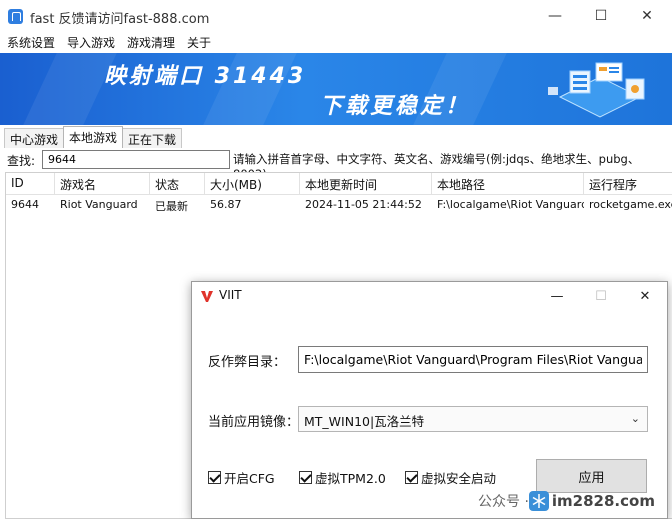 The height and width of the screenshot is (519, 672). Describe the element at coordinates (395, 106) in the screenshot. I see `banner-subline: 下载更稳定！` at that location.